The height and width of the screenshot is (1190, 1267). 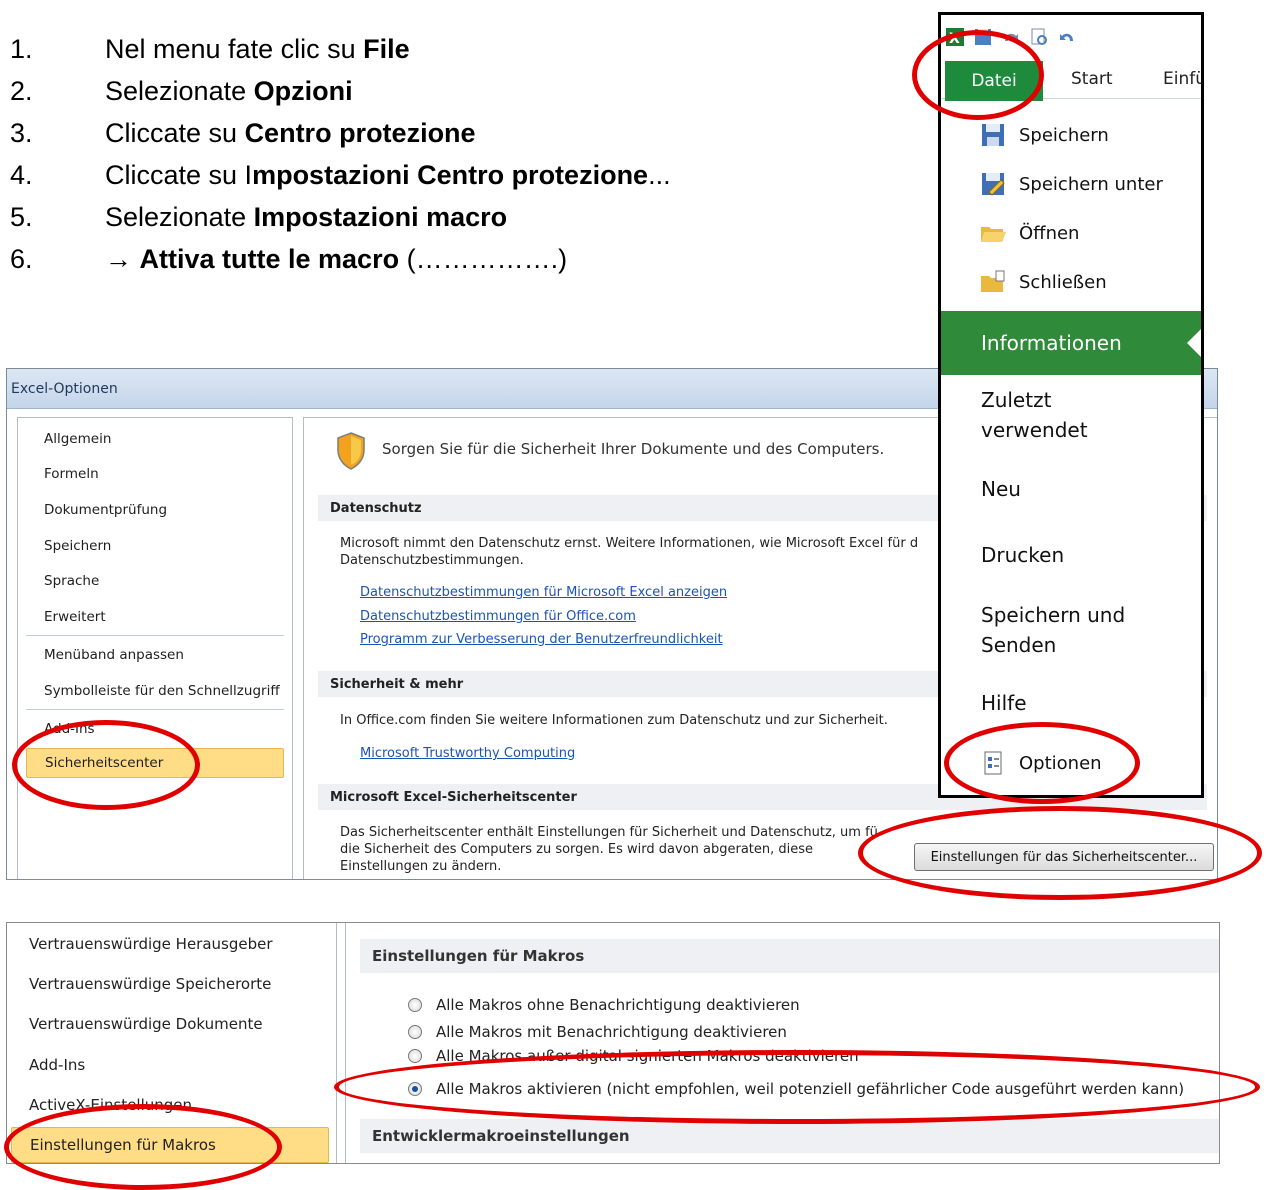 I want to click on excel-icon: X, so click(x=955, y=37).